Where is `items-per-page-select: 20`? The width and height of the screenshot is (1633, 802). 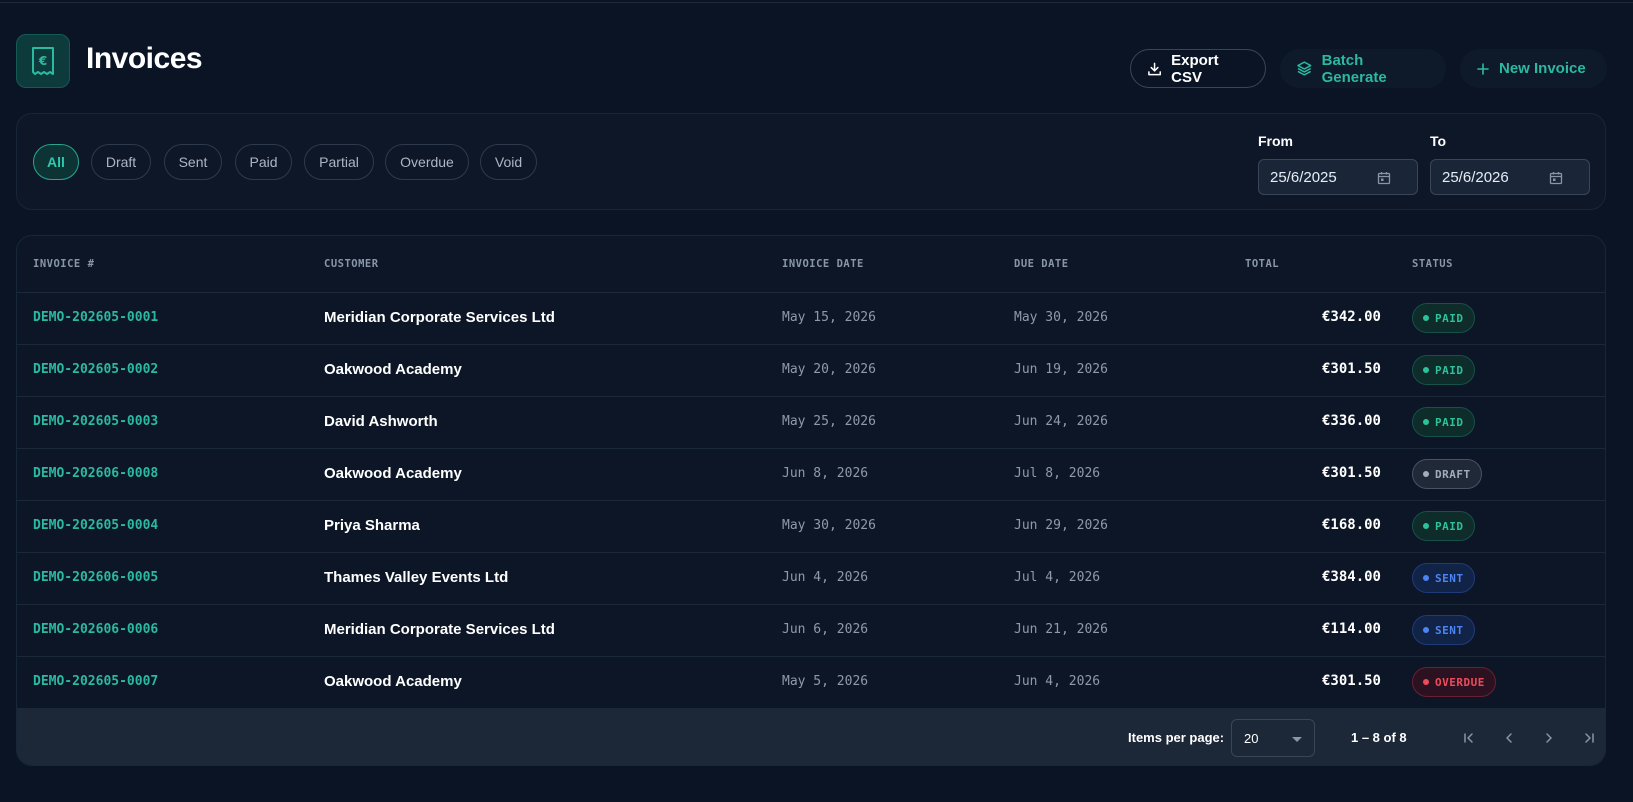 items-per-page-select: 20 is located at coordinates (1273, 738).